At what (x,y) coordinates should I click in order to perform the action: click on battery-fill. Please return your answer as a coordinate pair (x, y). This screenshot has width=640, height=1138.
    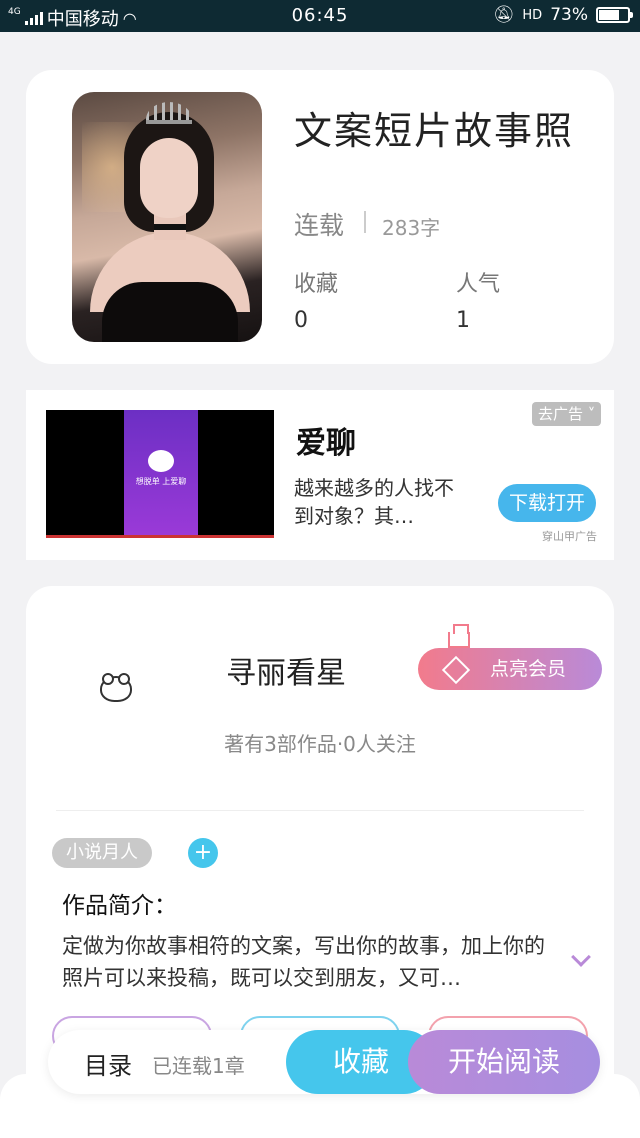
    Looking at the image, I should click on (609, 15).